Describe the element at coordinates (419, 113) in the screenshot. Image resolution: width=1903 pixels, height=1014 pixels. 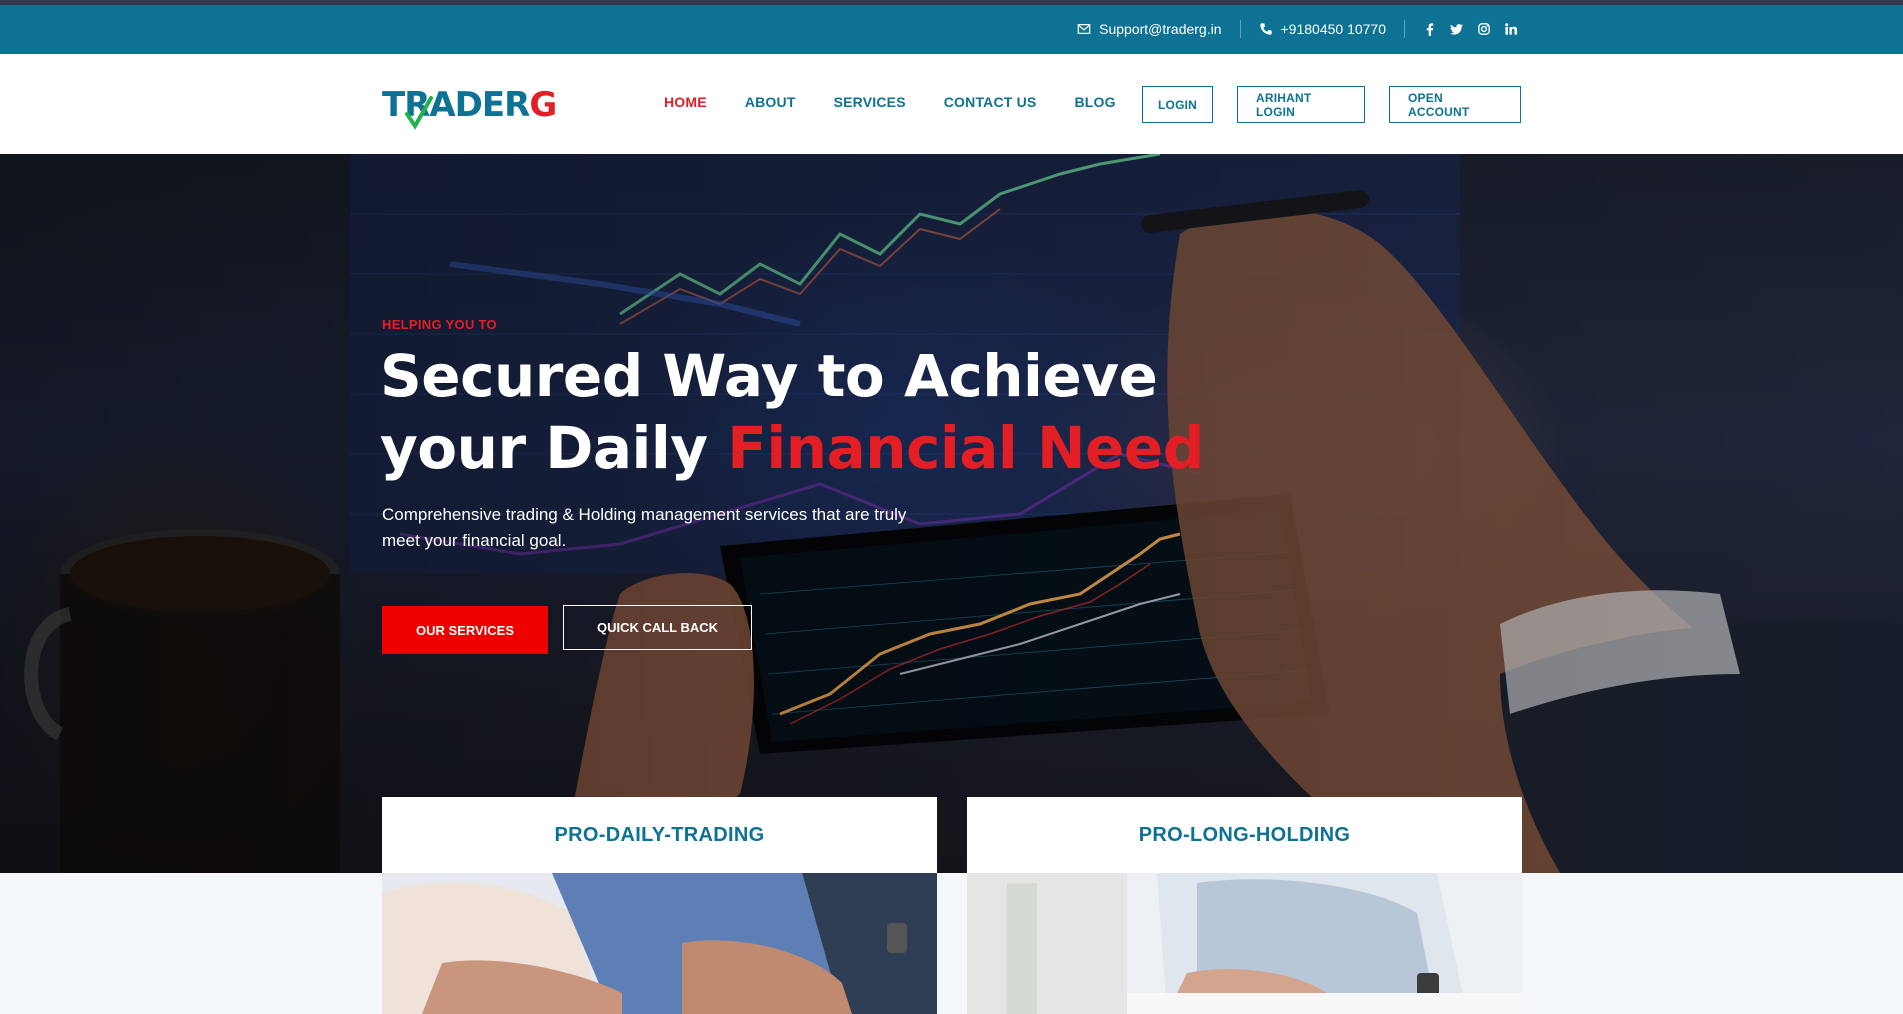
I see `logo-check-icon` at that location.